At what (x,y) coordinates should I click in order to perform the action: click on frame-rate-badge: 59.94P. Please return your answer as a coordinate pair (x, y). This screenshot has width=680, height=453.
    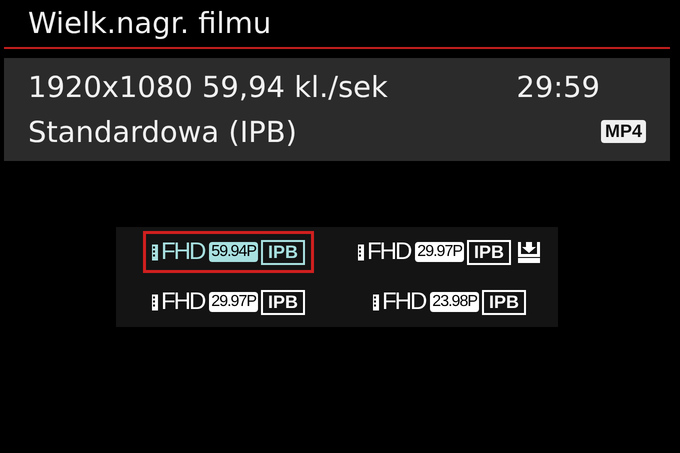
    Looking at the image, I should click on (233, 252).